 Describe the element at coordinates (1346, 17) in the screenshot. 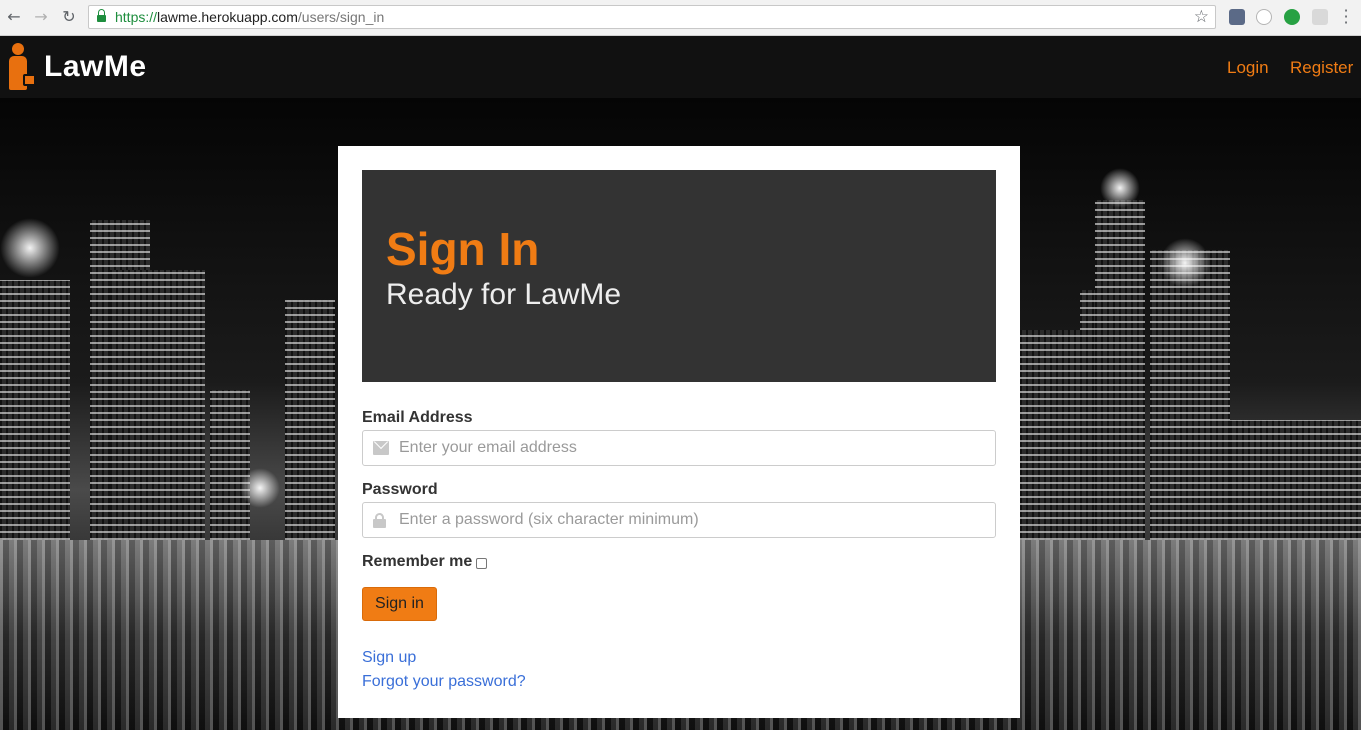

I see `kebab-menu-icon: · · ·` at that location.